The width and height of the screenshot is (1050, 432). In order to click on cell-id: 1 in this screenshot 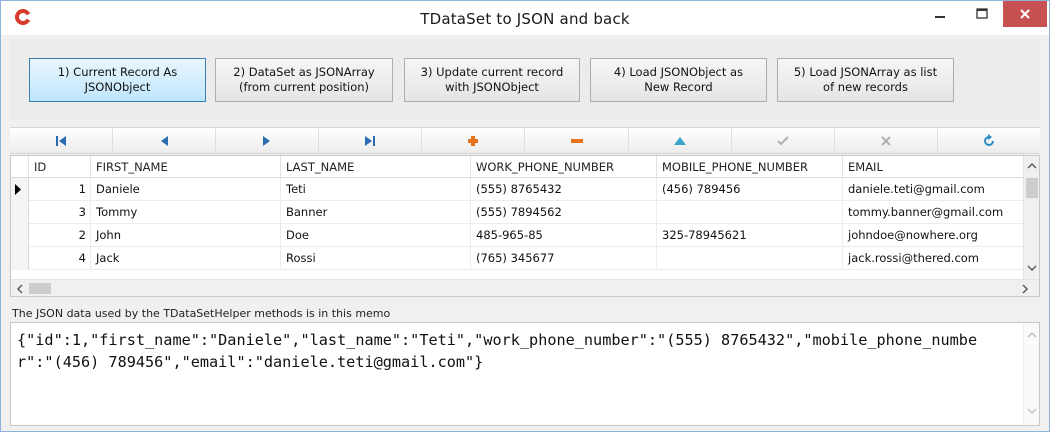, I will do `click(60, 189)`.